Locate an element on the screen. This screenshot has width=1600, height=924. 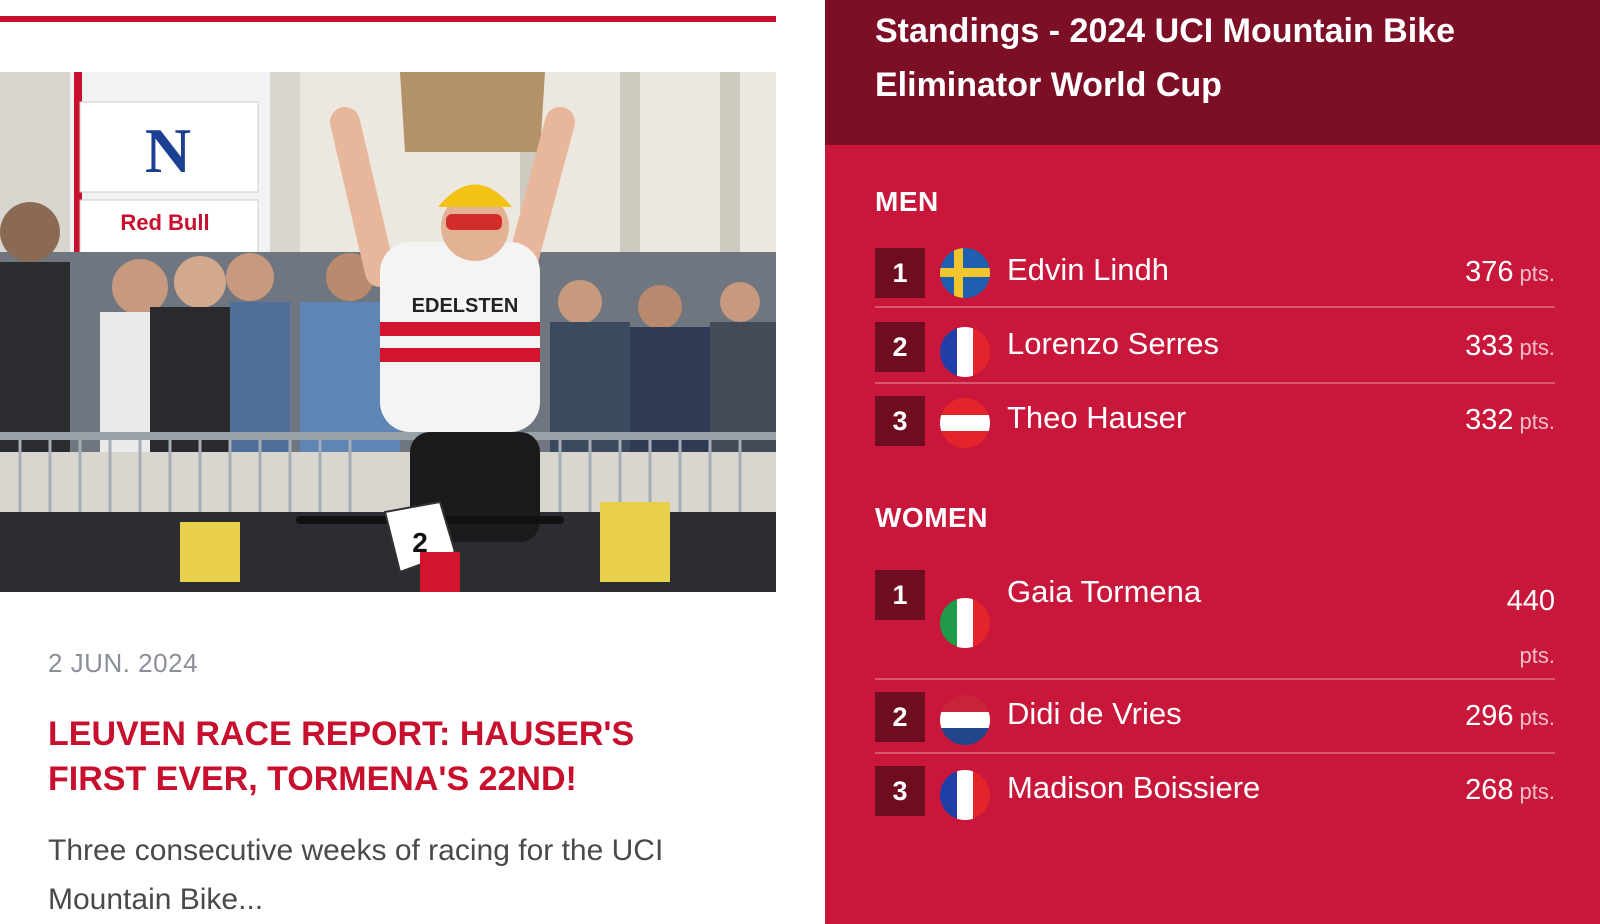
men-row-2: 2 Lorenzo Serres 333 pts. is located at coordinates (1215, 353).